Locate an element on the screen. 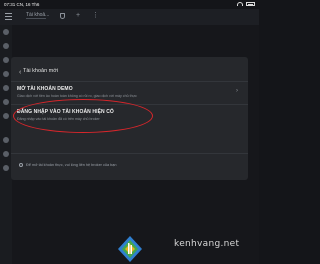  divider is located at coordinates (129, 153).